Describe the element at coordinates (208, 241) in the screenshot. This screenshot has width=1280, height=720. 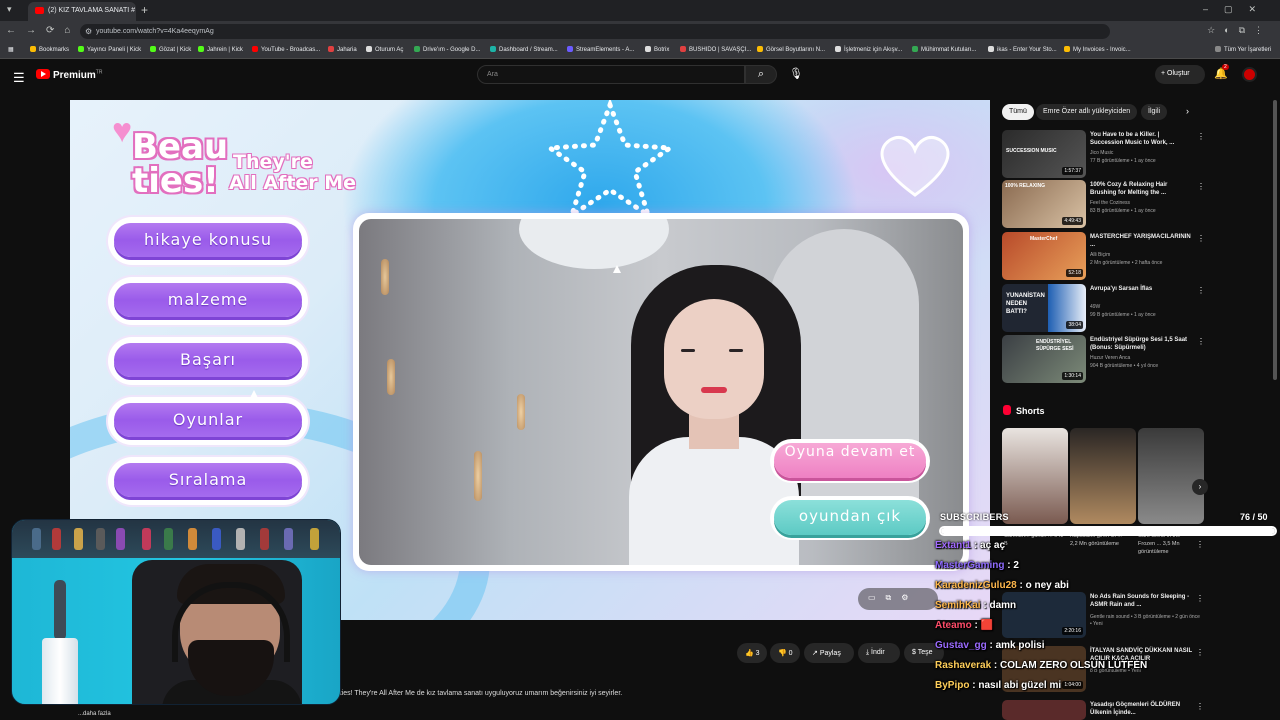
I see `menu-story-button: hikaye konusu` at that location.